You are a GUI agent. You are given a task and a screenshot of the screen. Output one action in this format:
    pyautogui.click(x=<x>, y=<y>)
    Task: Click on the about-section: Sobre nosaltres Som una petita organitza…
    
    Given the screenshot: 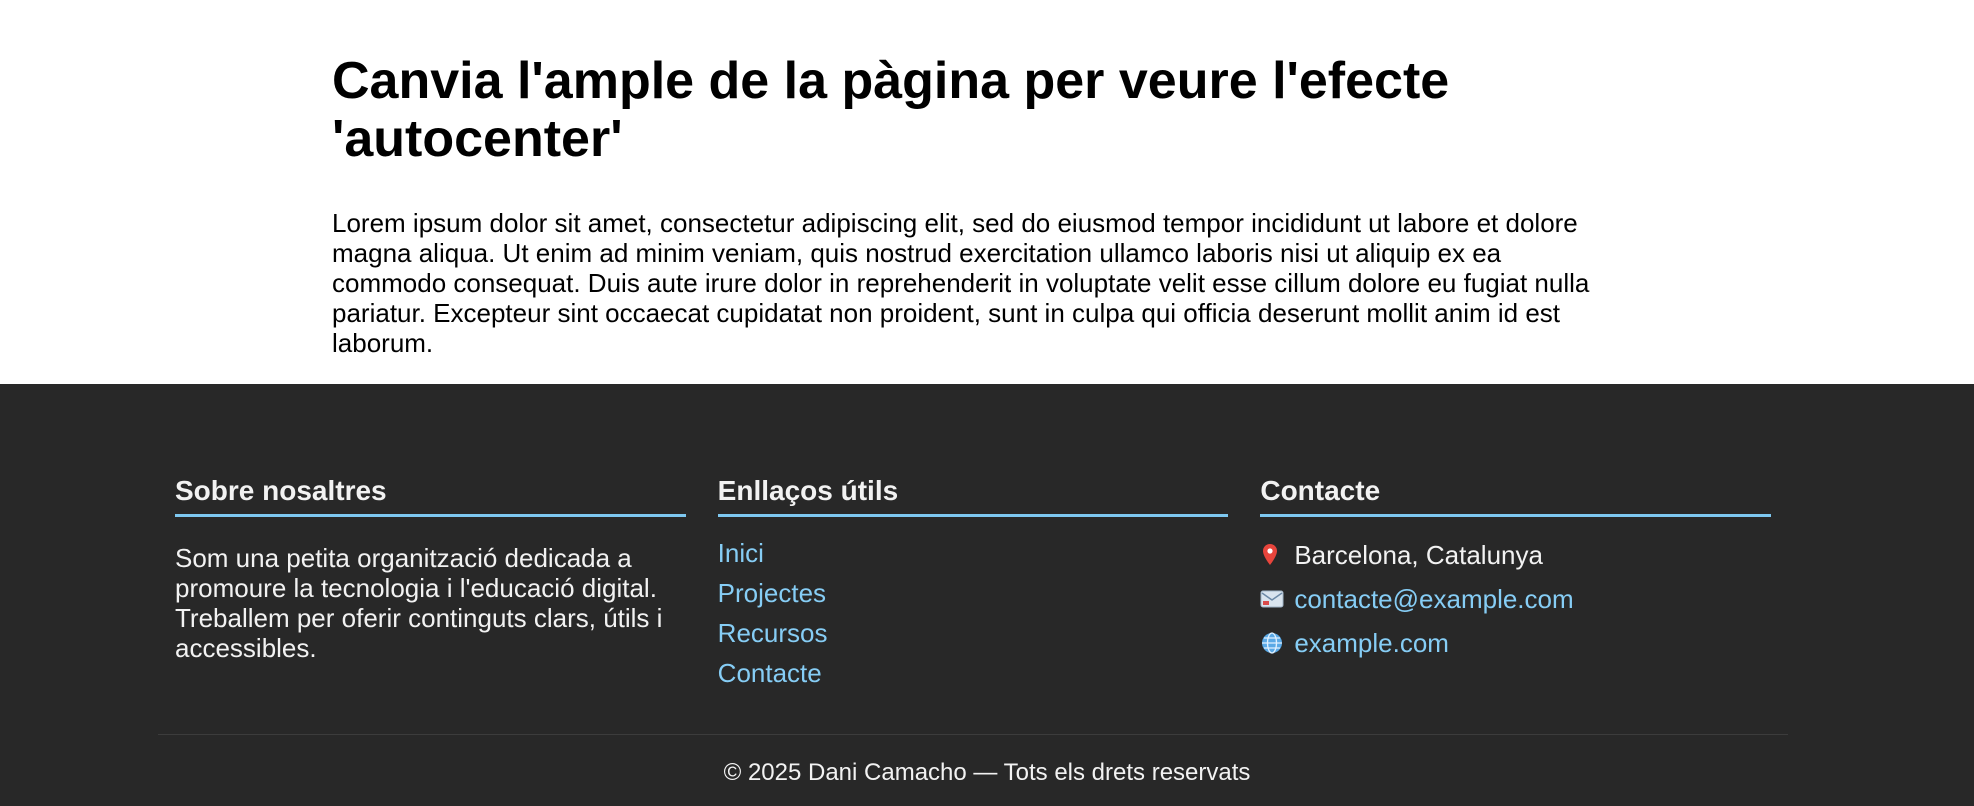 What is the action you would take?
    pyautogui.click(x=430, y=583)
    